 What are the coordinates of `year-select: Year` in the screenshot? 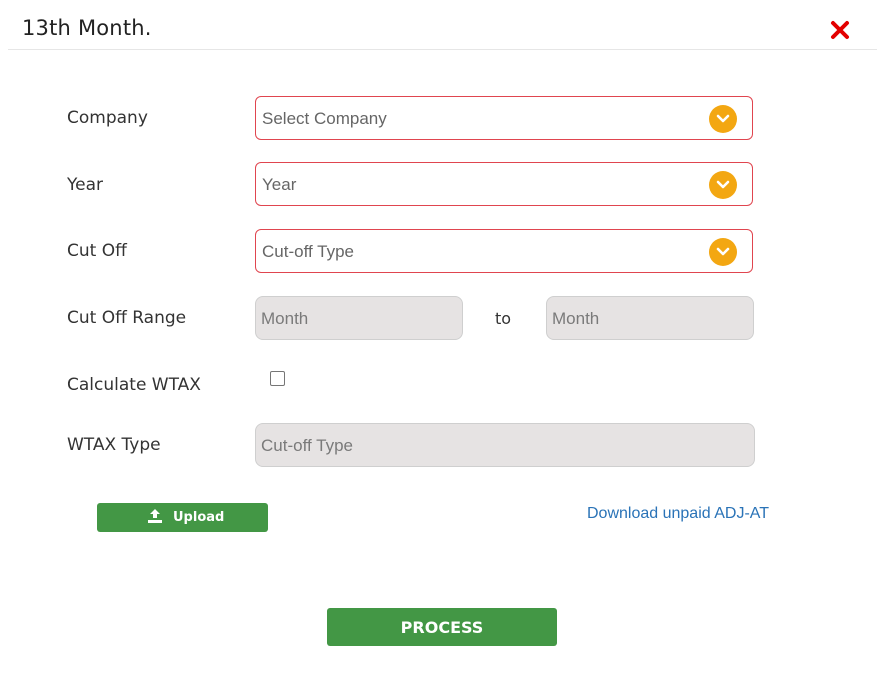 It's located at (504, 184).